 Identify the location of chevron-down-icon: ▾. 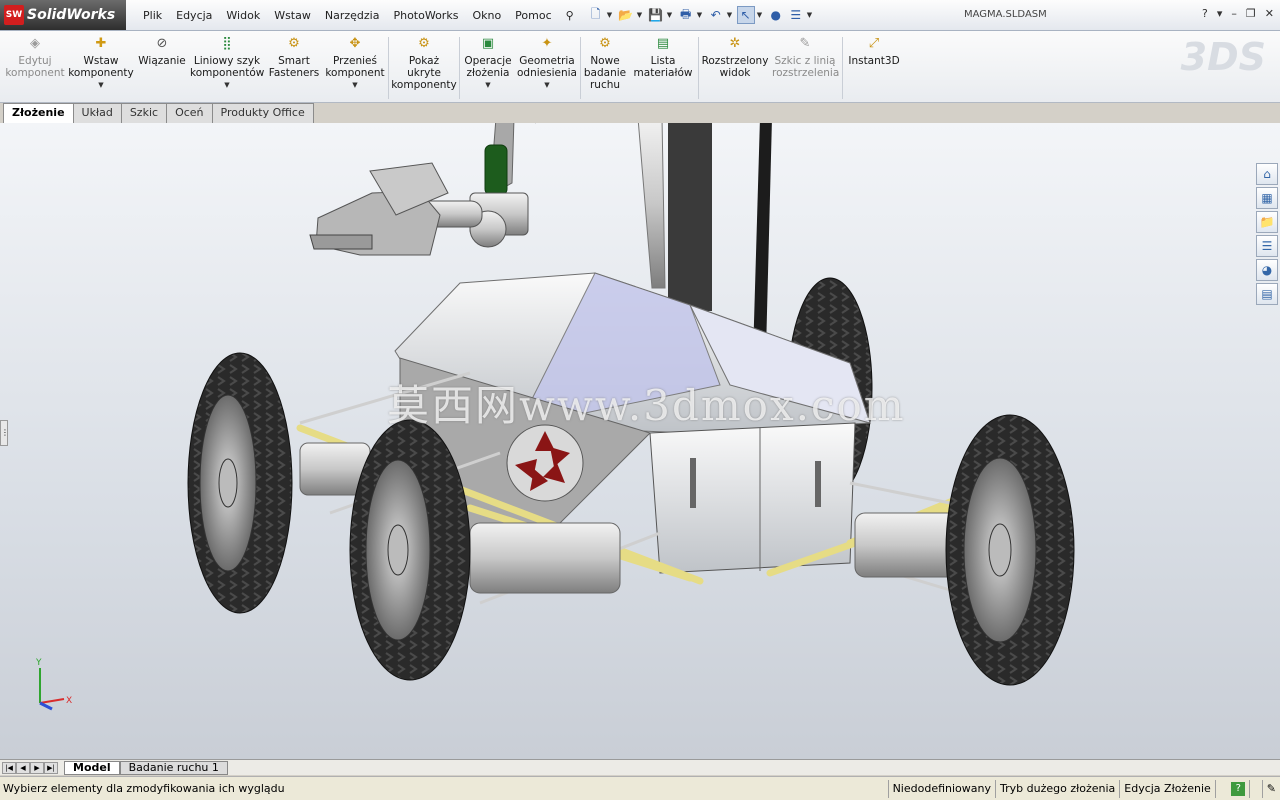
(1220, 13).